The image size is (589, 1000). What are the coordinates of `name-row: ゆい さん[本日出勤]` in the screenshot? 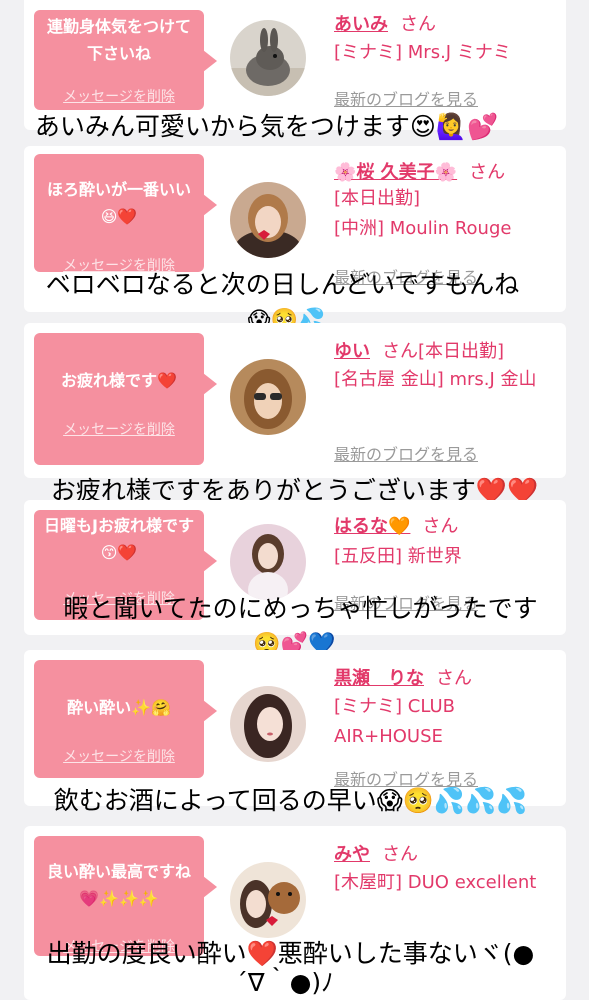 It's located at (419, 350).